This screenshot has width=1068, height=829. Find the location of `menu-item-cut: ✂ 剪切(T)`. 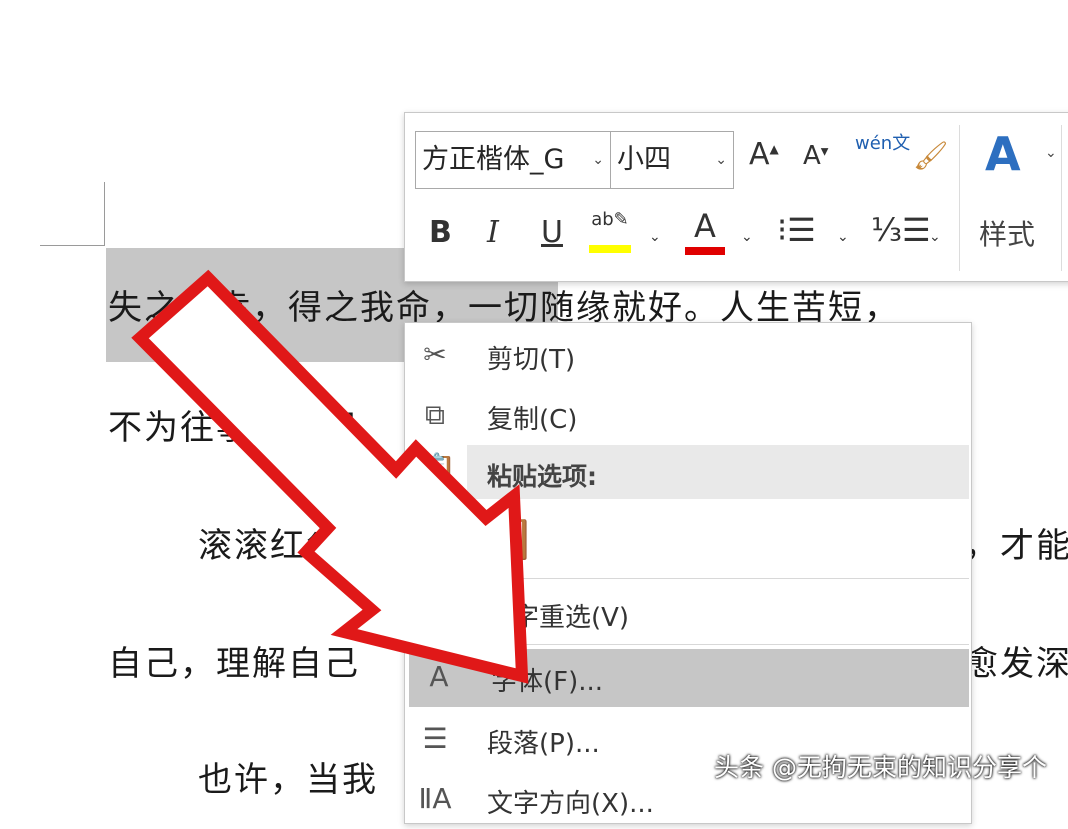

menu-item-cut: ✂ 剪切(T) is located at coordinates (688, 356).